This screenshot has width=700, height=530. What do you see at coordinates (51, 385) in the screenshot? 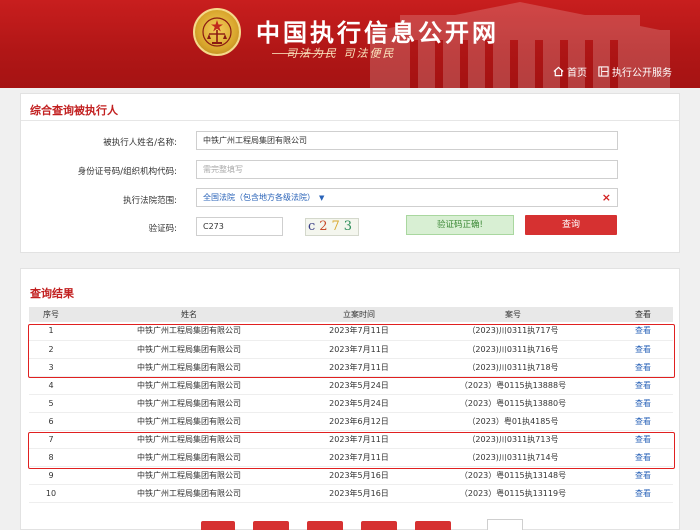
I see `cell-no: 4` at bounding box center [51, 385].